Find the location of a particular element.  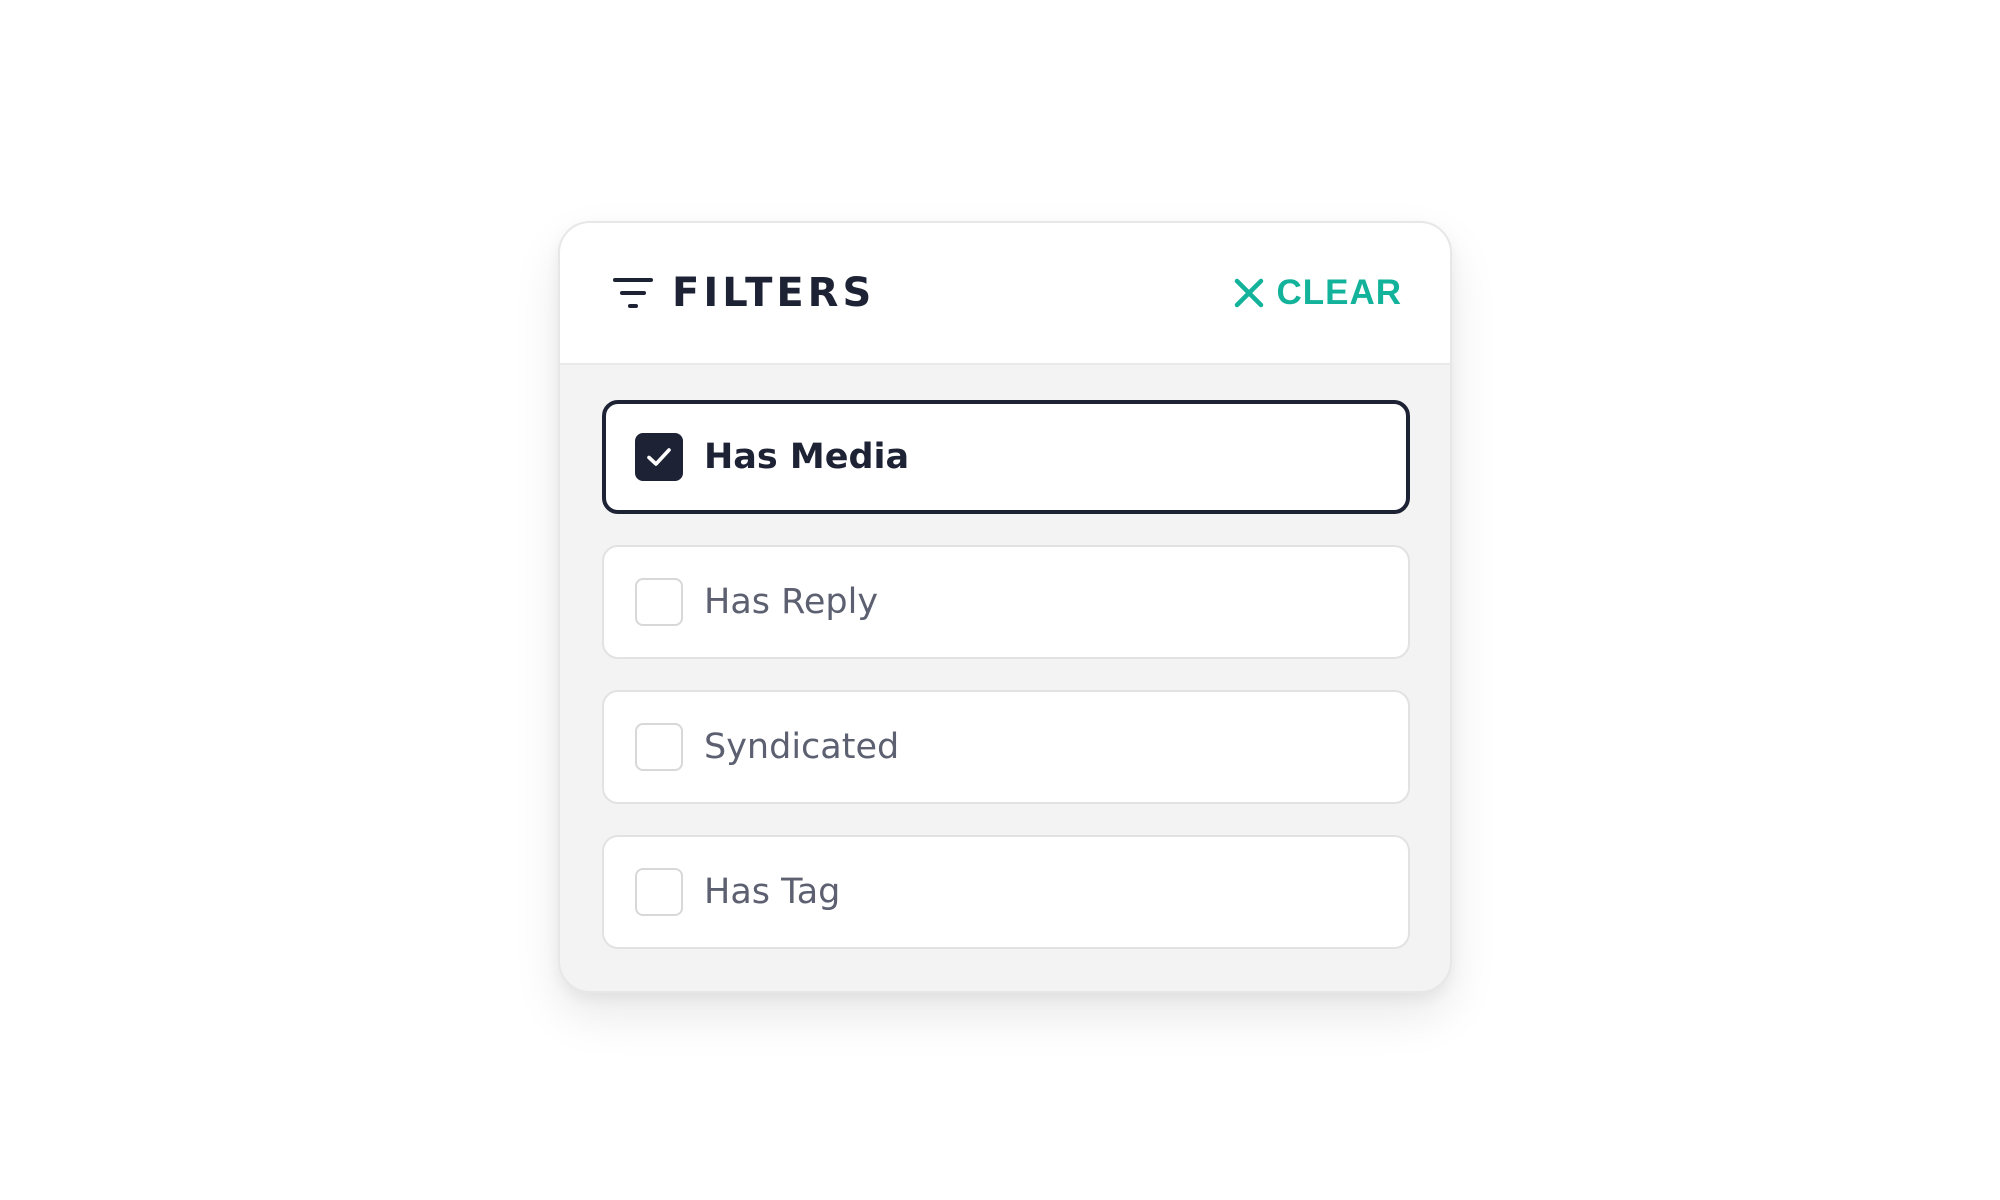

check-icon is located at coordinates (659, 457).